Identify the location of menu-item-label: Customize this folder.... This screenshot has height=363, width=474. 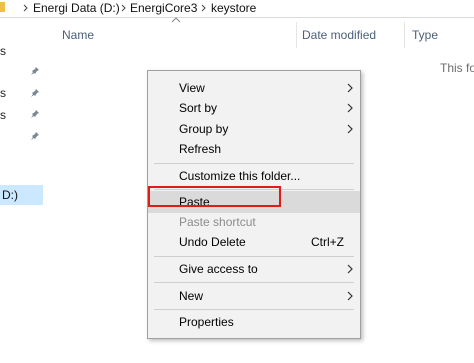
(240, 176).